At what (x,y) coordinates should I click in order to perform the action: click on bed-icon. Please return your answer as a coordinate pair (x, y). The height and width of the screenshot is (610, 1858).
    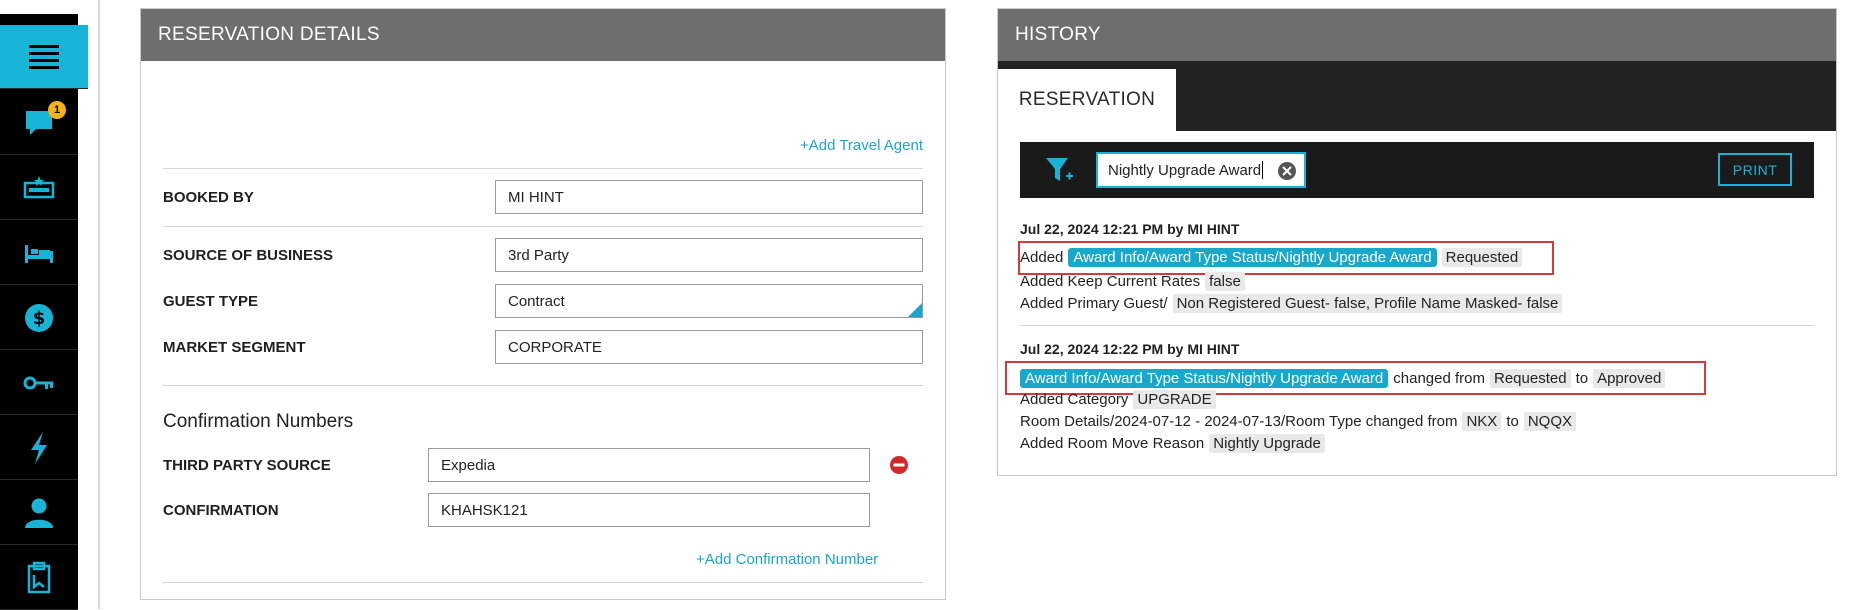
    Looking at the image, I should click on (39, 253).